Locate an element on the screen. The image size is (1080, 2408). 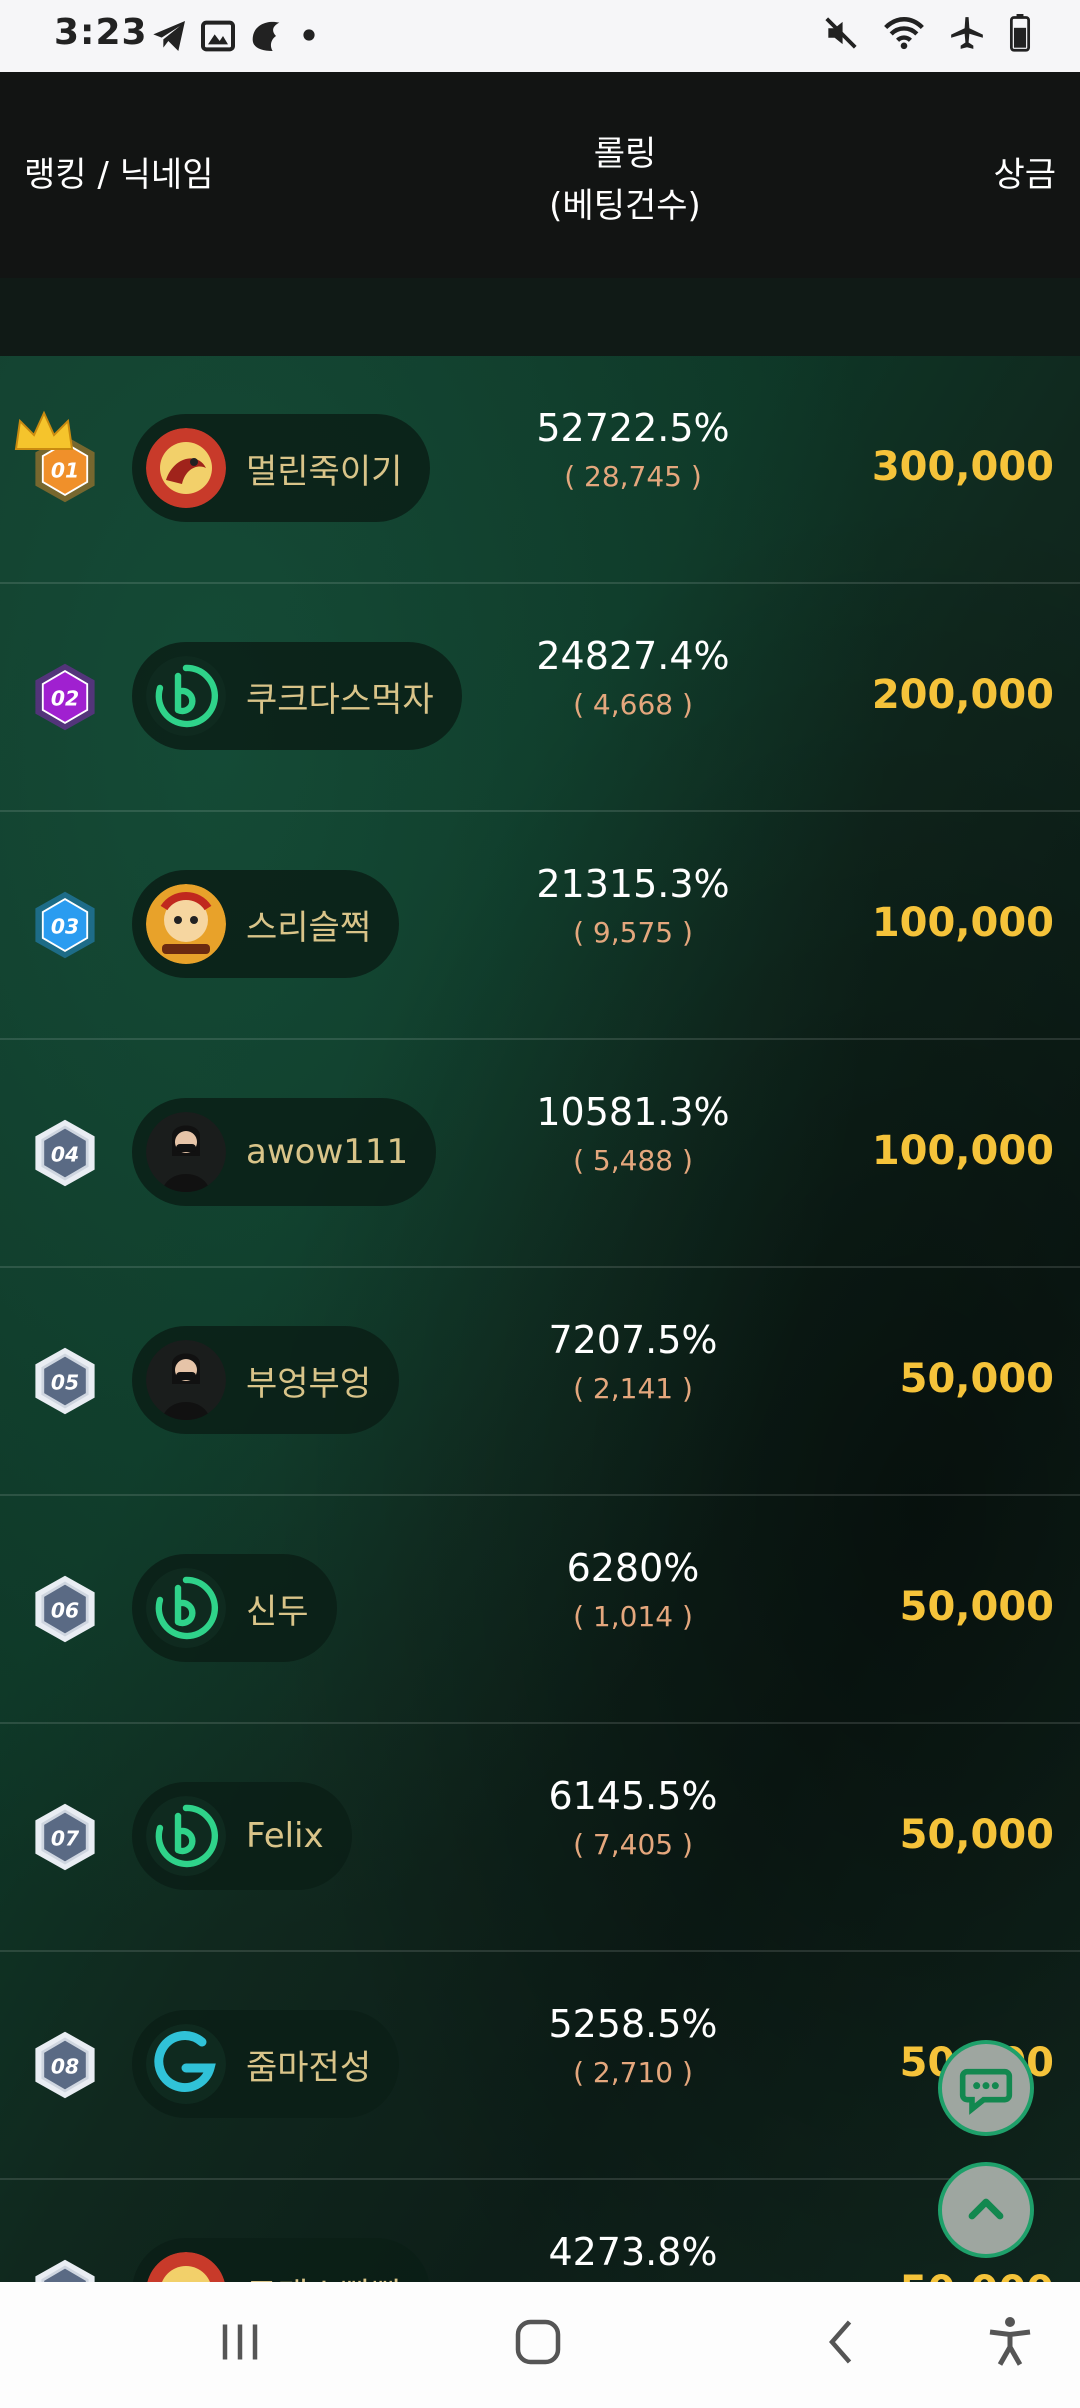
rolling-cell: 4273.8% is located at coordinates (633, 2256).